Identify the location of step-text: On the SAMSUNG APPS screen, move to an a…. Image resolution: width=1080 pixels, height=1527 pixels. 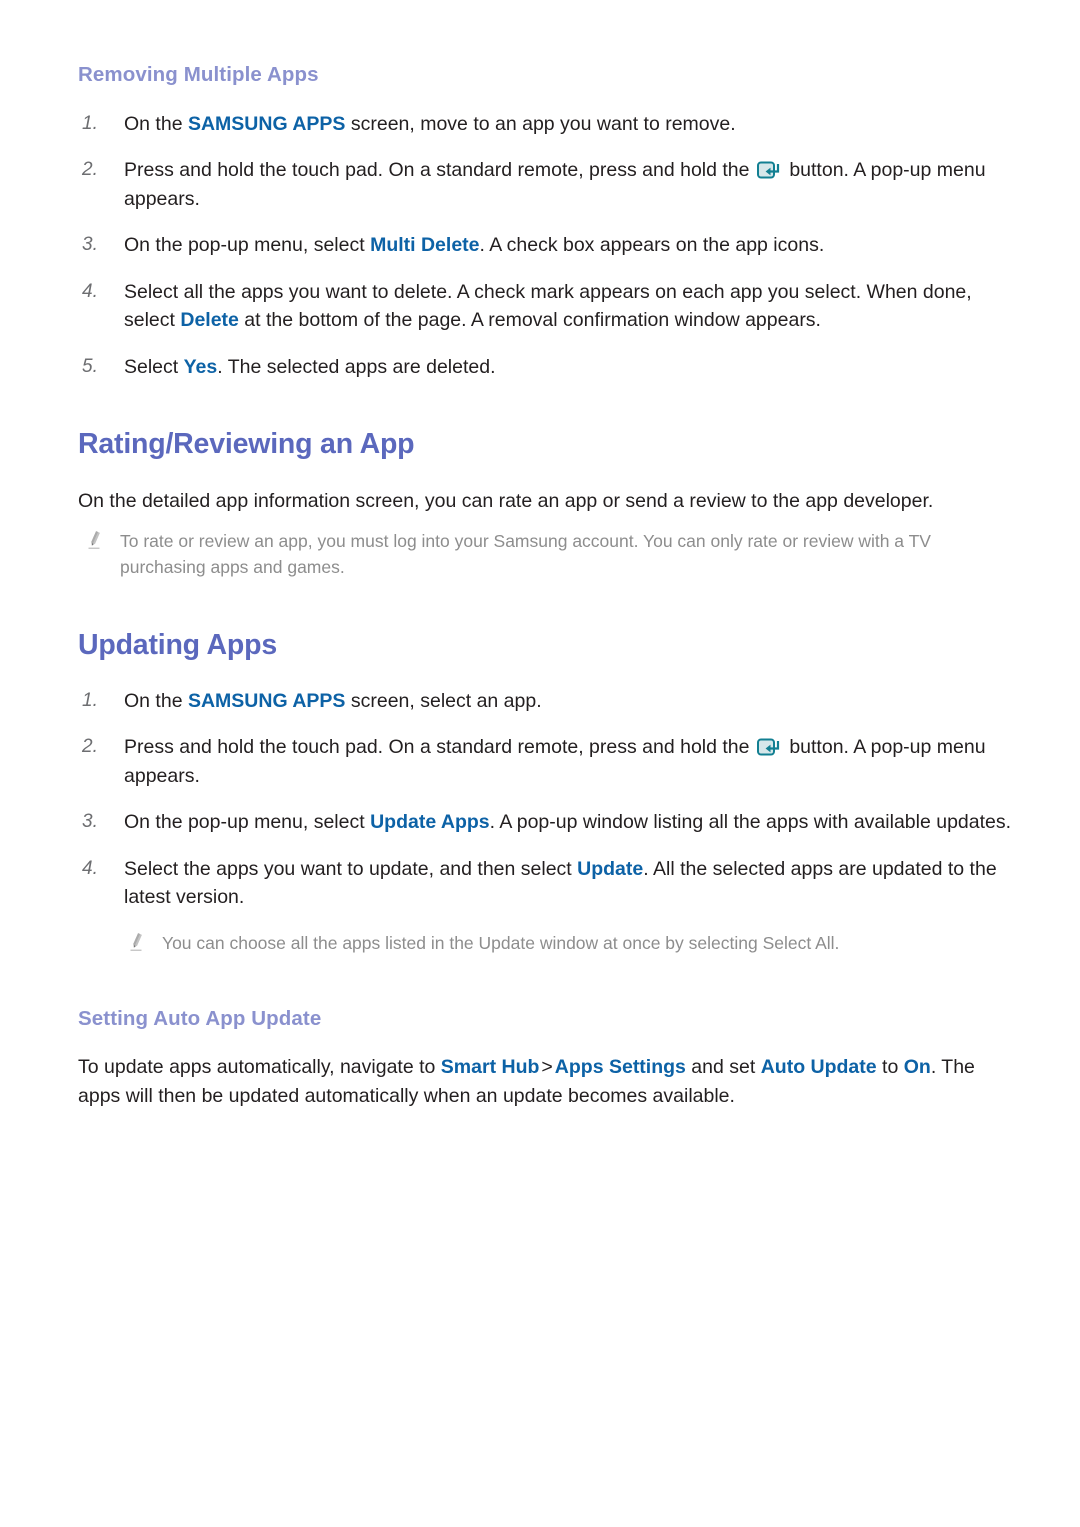
(430, 123).